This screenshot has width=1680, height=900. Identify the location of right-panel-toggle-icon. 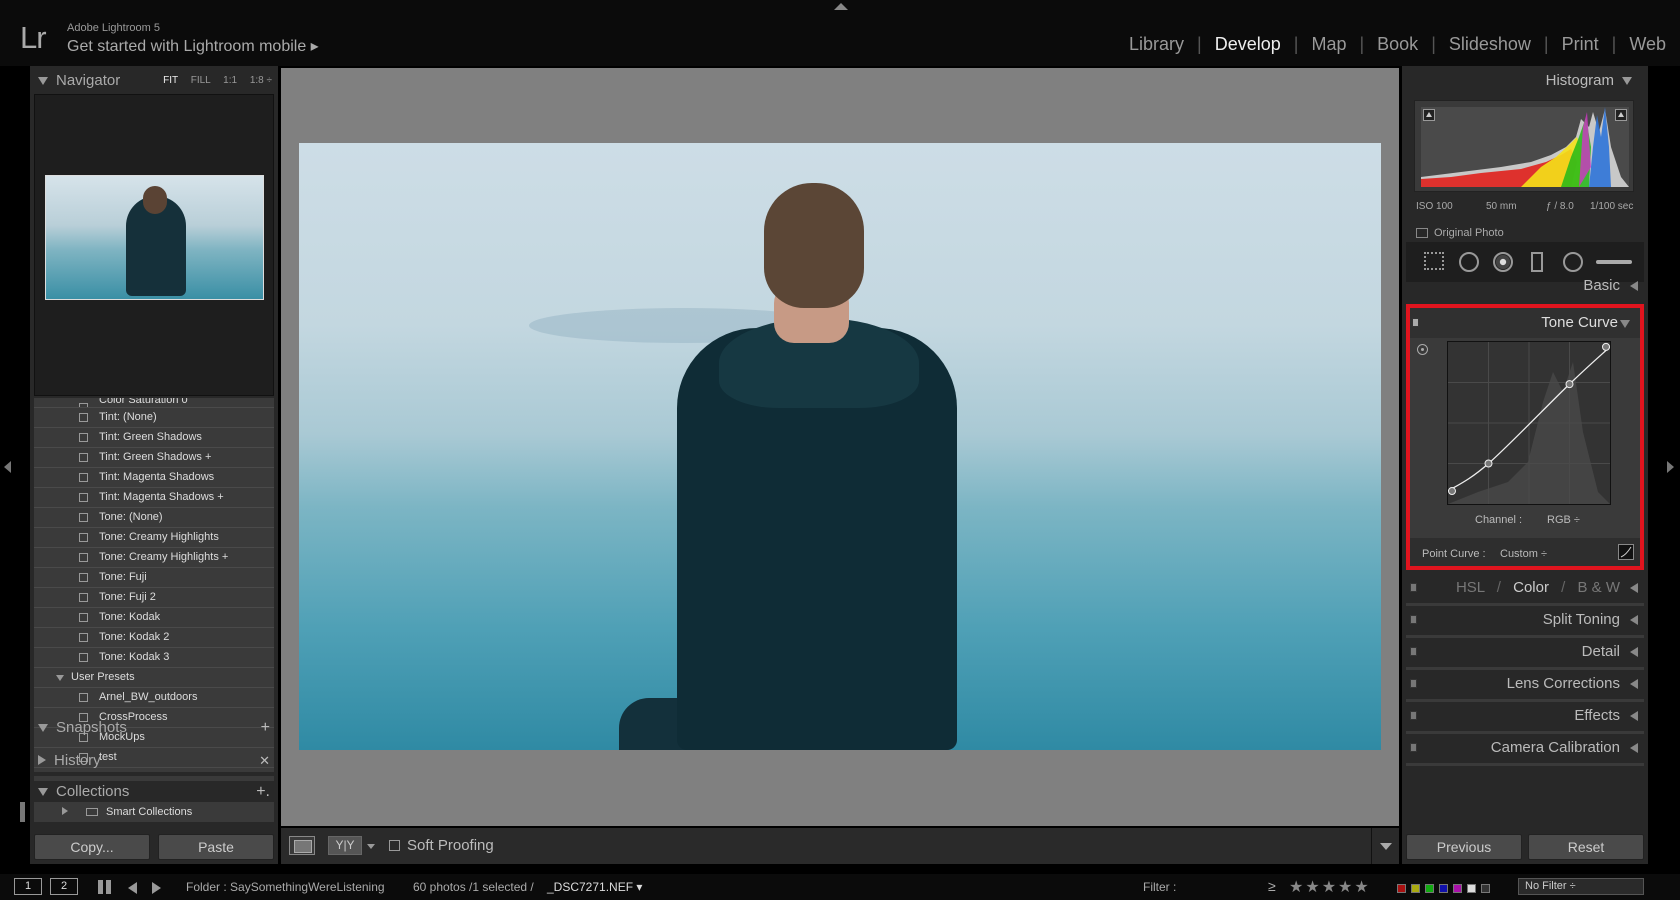
(1670, 467).